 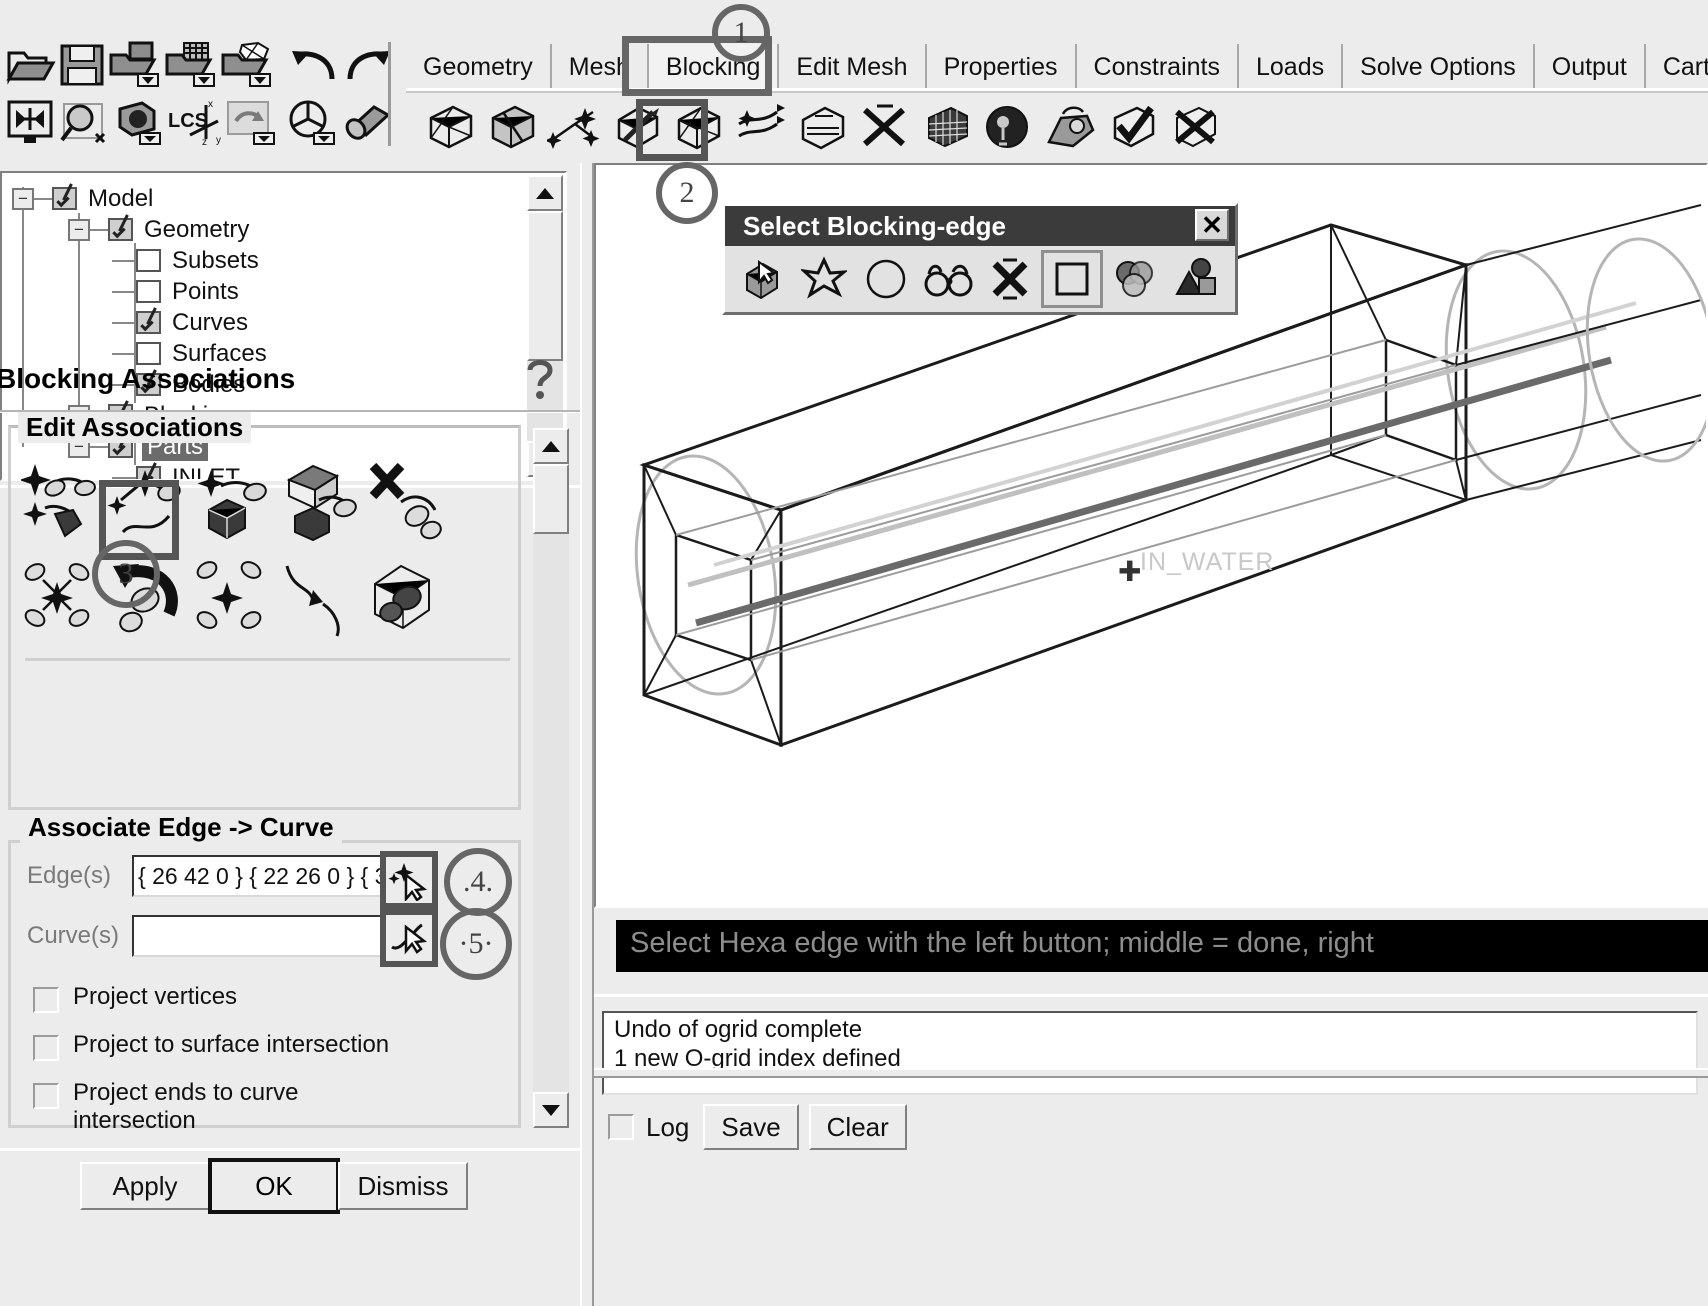 I want to click on associate-vertex-to-point-icon, so click(x=60, y=500).